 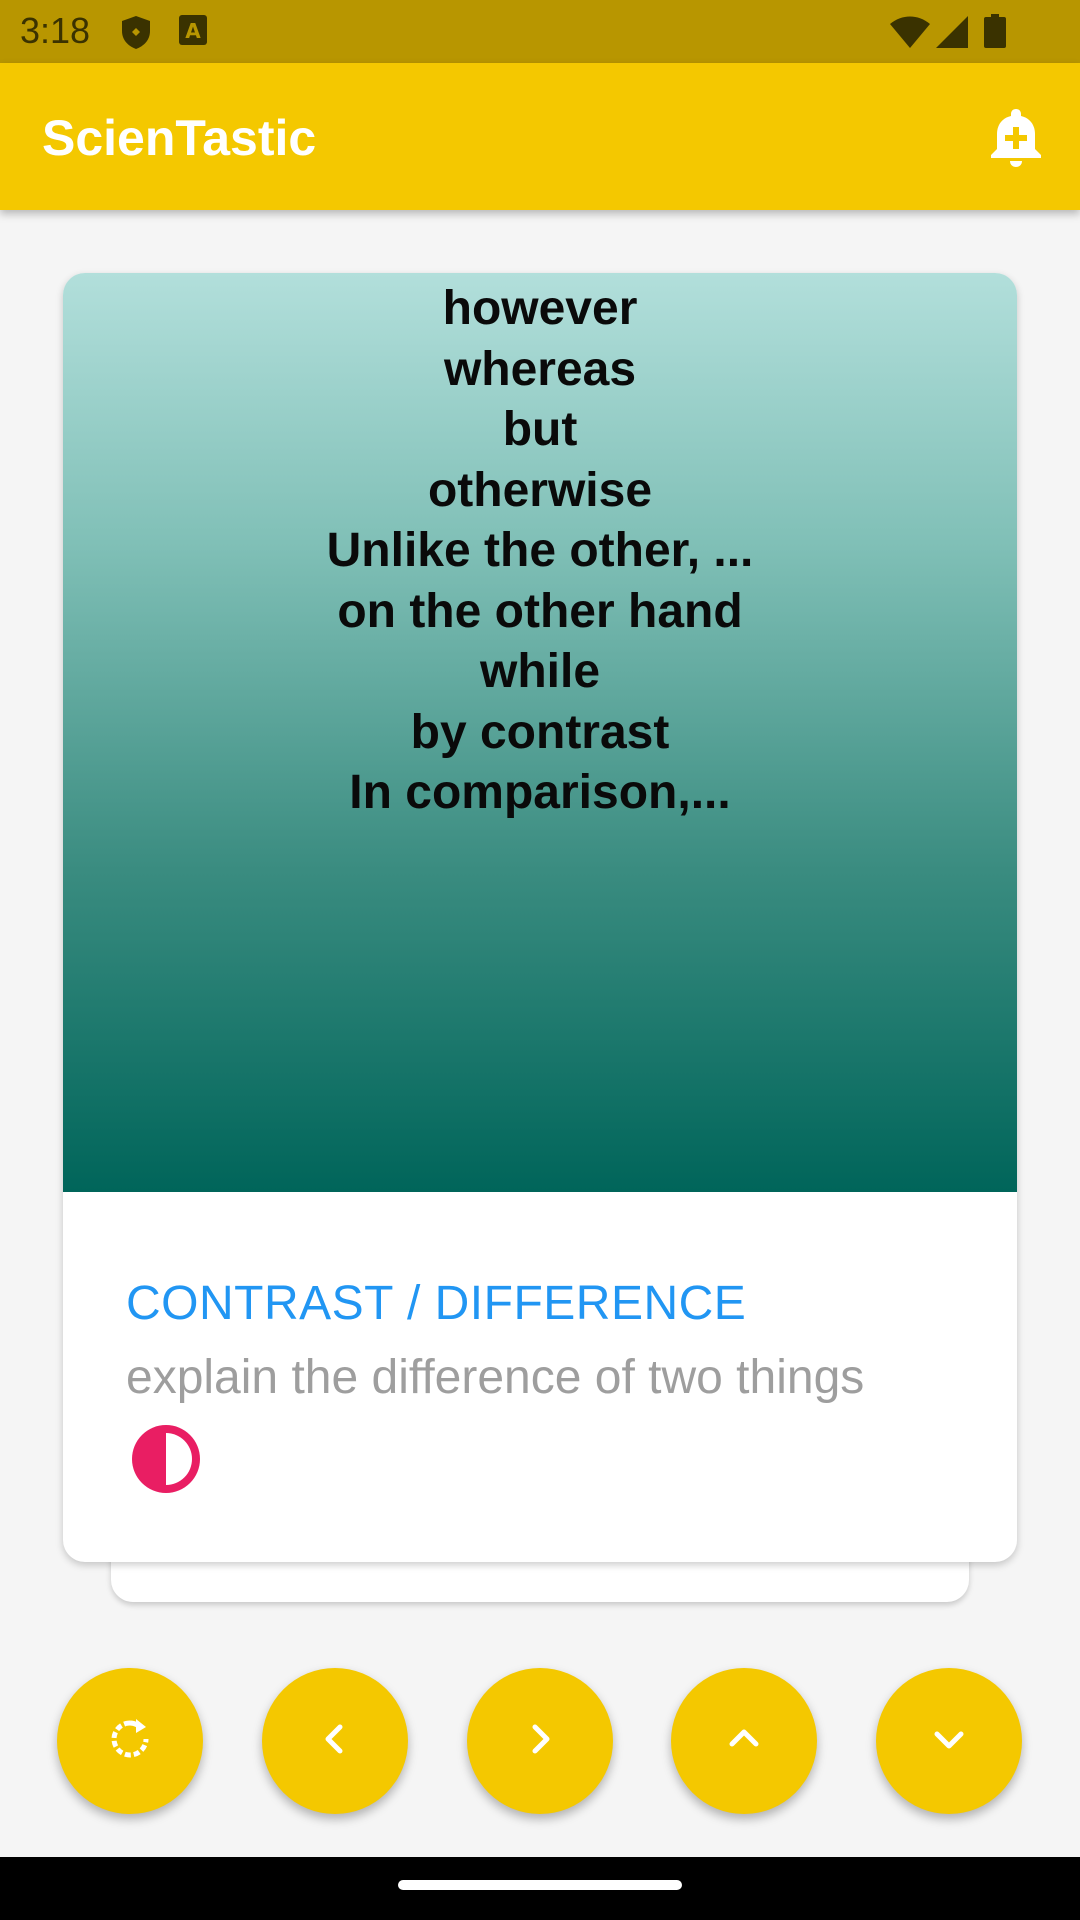 I want to click on font-a-icon: A, so click(x=193, y=32).